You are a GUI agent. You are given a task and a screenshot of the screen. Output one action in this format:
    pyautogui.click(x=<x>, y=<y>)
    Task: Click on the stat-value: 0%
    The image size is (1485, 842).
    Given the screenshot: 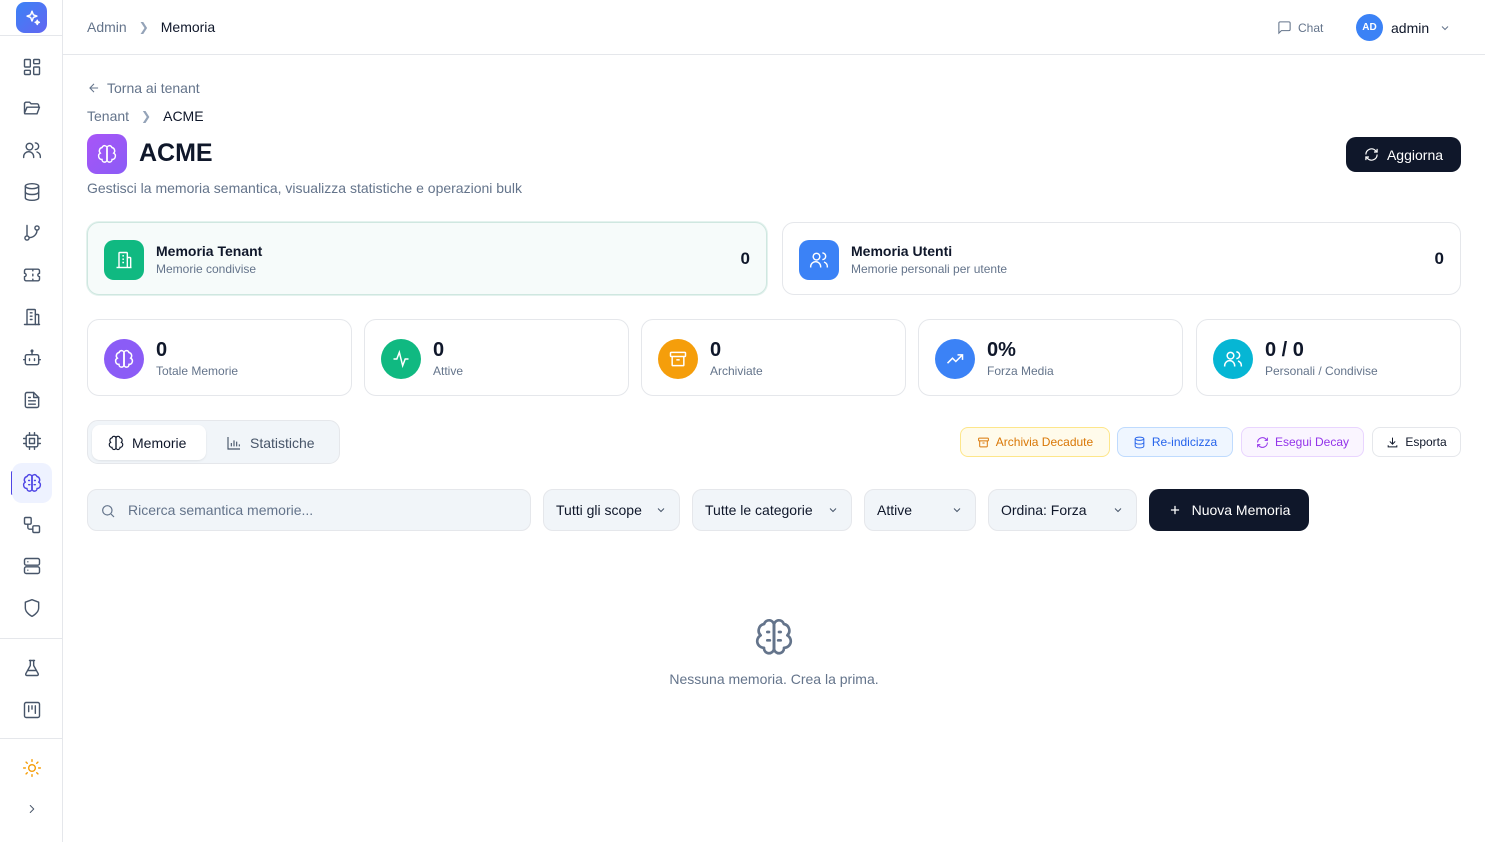 What is the action you would take?
    pyautogui.click(x=1001, y=350)
    